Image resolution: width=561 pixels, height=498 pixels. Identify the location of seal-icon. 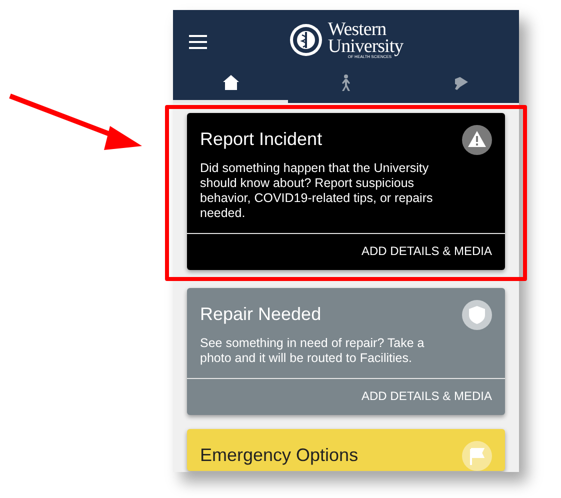
(305, 39).